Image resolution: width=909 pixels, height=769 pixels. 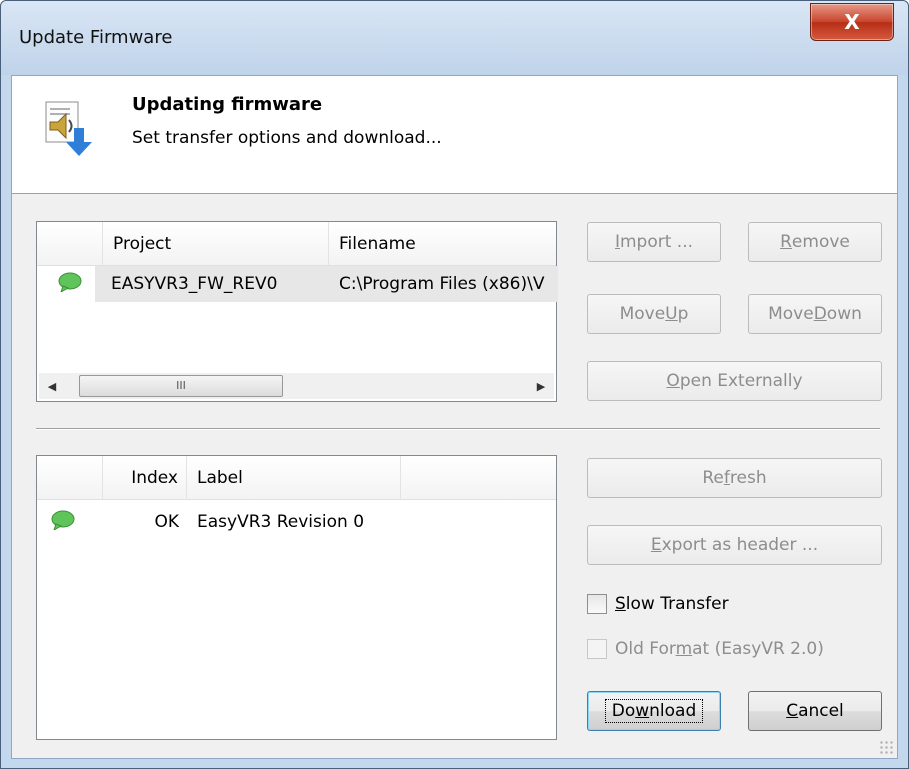 I want to click on firmware-download-icon, so click(x=68, y=128).